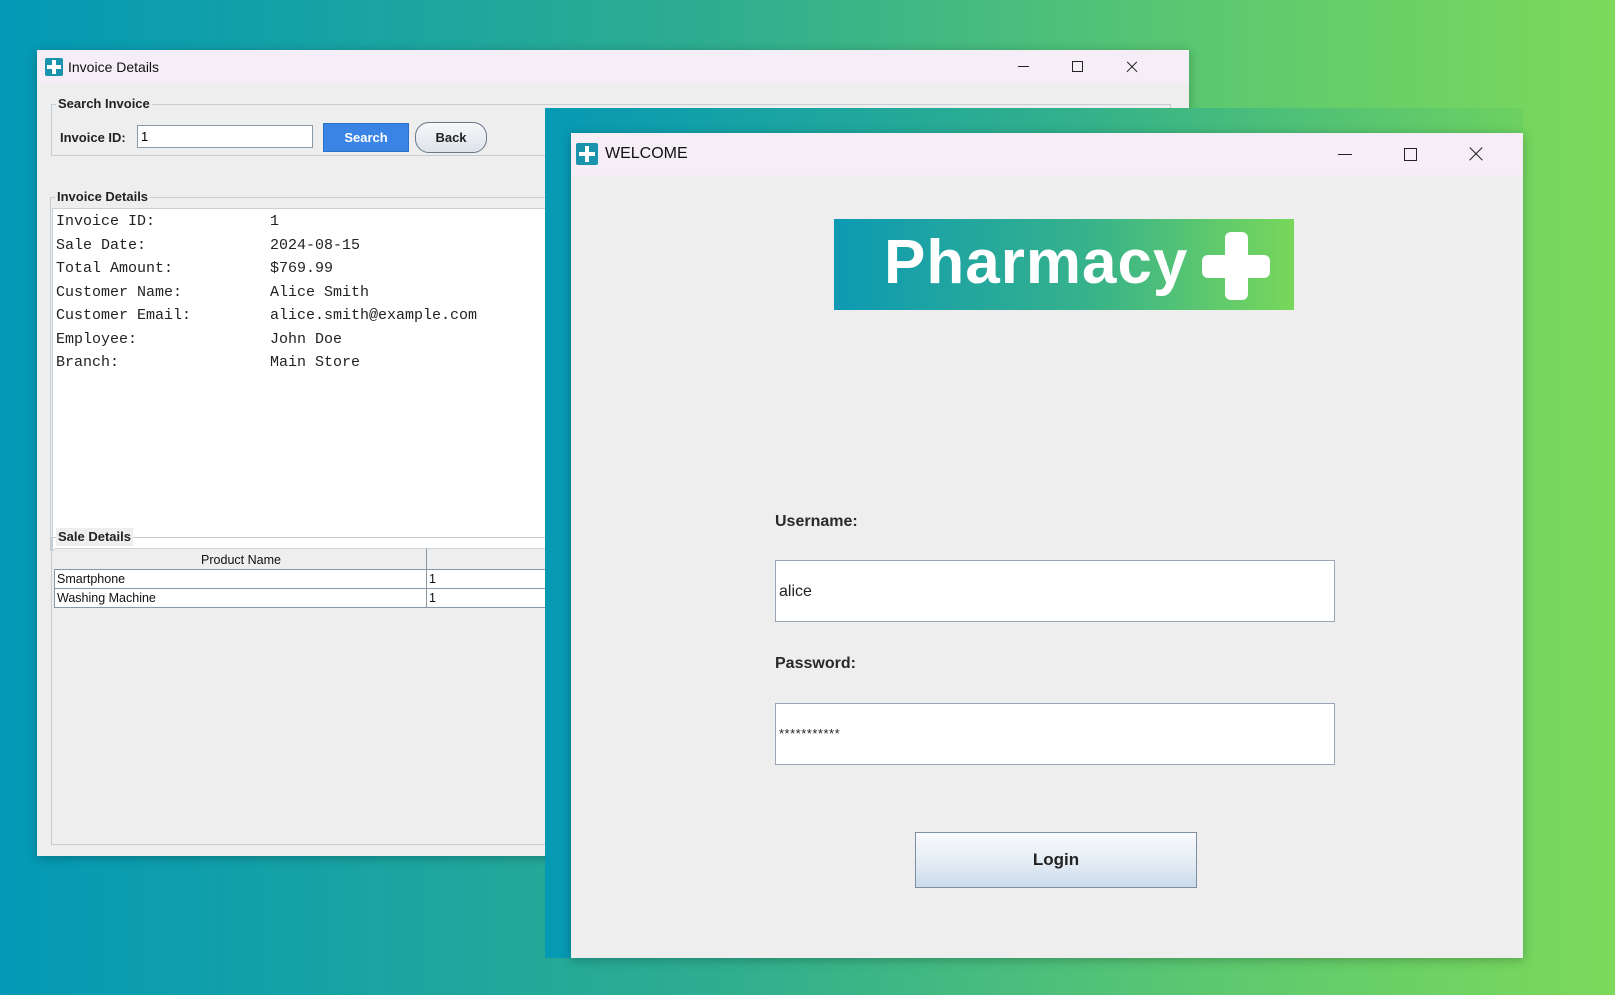  Describe the element at coordinates (240, 579) in the screenshot. I see `table-row: Smartphone` at that location.